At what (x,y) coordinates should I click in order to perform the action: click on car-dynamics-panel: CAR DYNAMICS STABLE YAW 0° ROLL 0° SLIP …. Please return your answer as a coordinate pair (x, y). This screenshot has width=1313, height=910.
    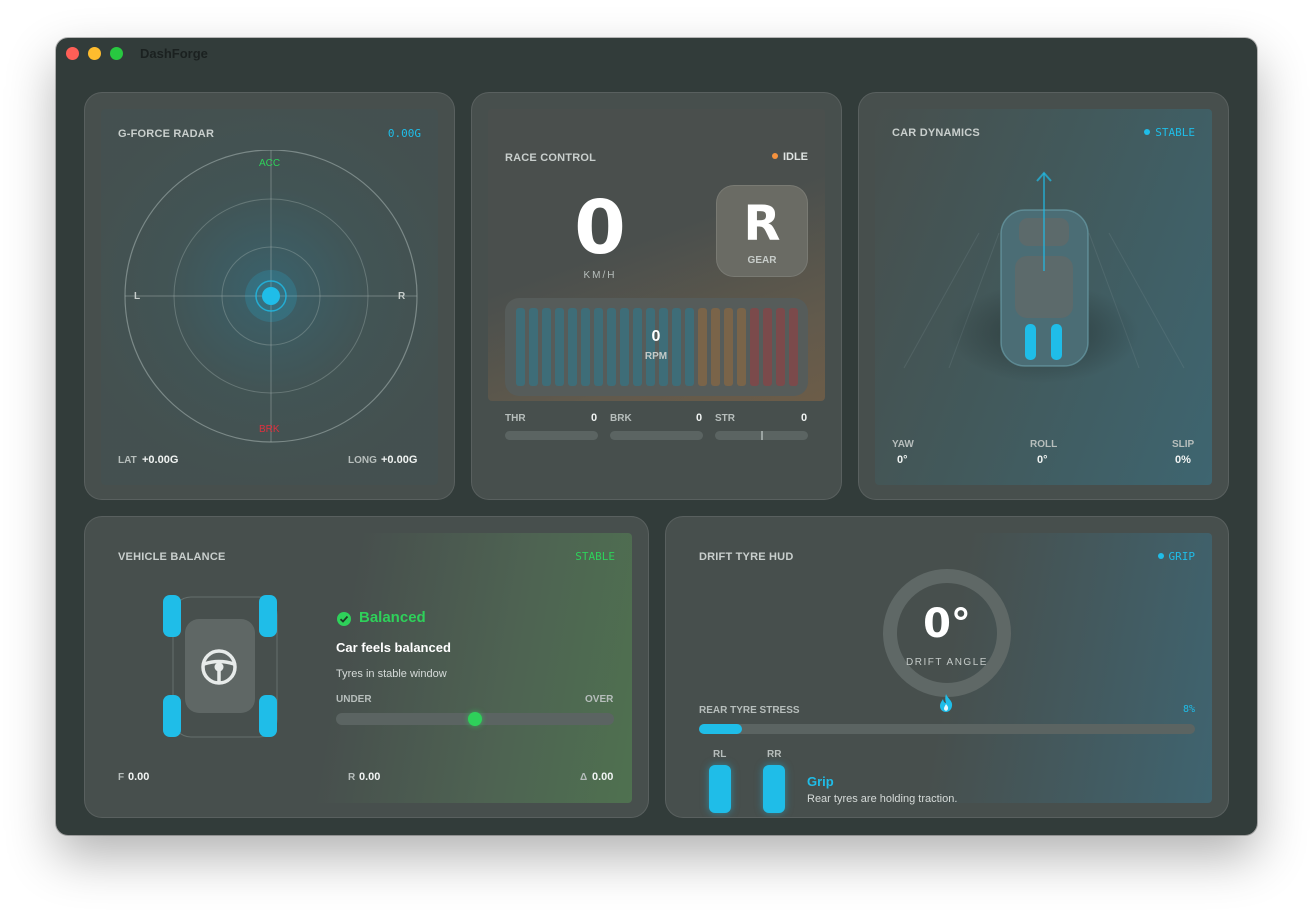
    Looking at the image, I should click on (1043, 296).